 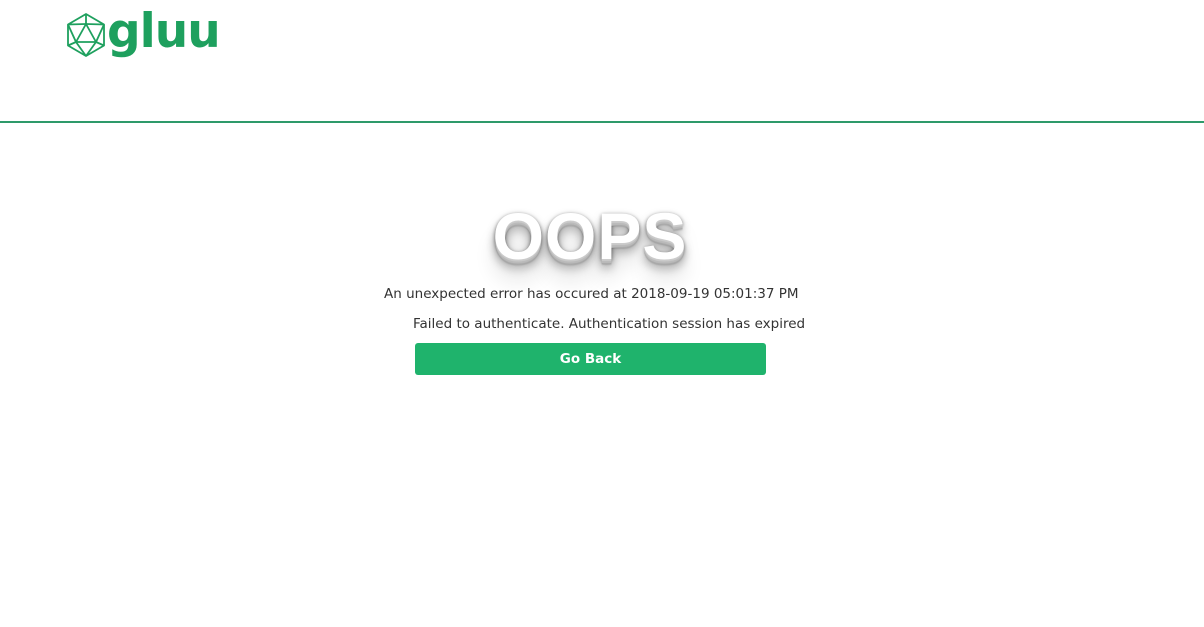 What do you see at coordinates (590, 359) in the screenshot?
I see `go-back-button: Go Back` at bounding box center [590, 359].